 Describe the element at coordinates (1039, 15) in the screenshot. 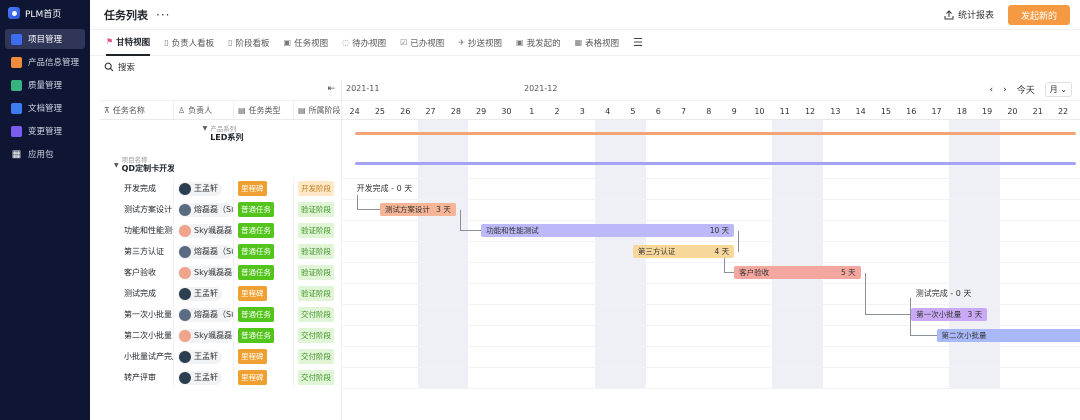

I see `create-new-button: 发起新的` at that location.